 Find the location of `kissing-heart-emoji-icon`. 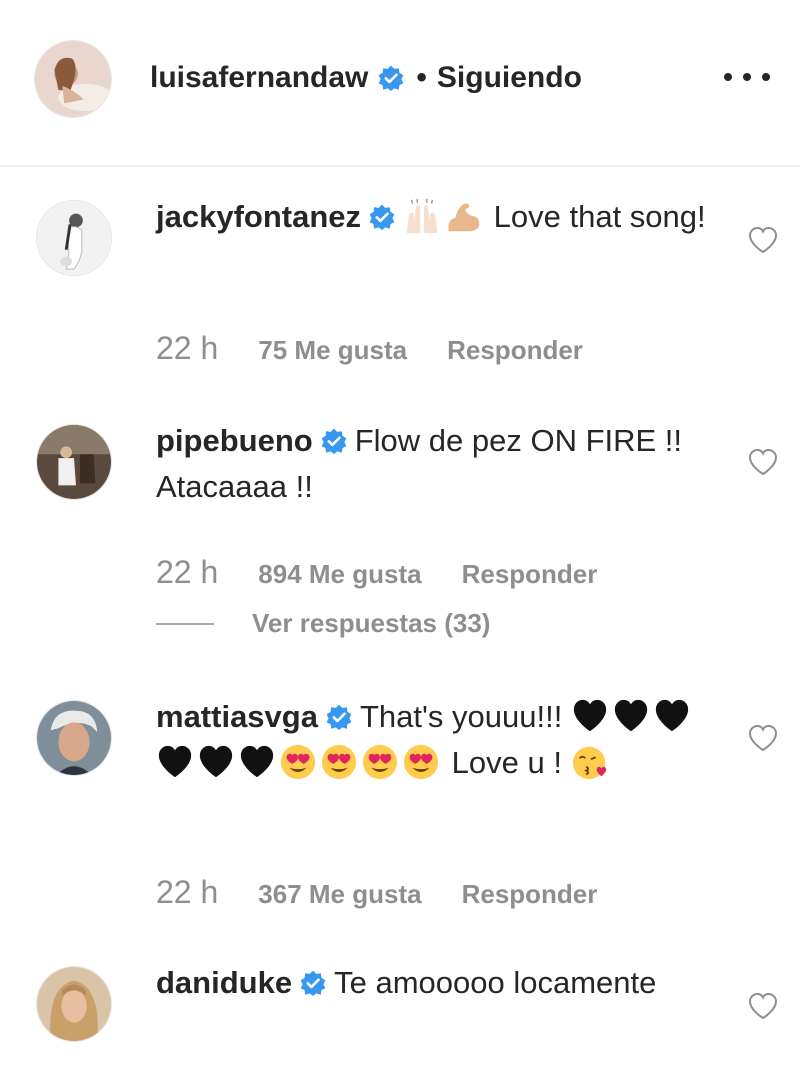

kissing-heart-emoji-icon is located at coordinates (590, 762).